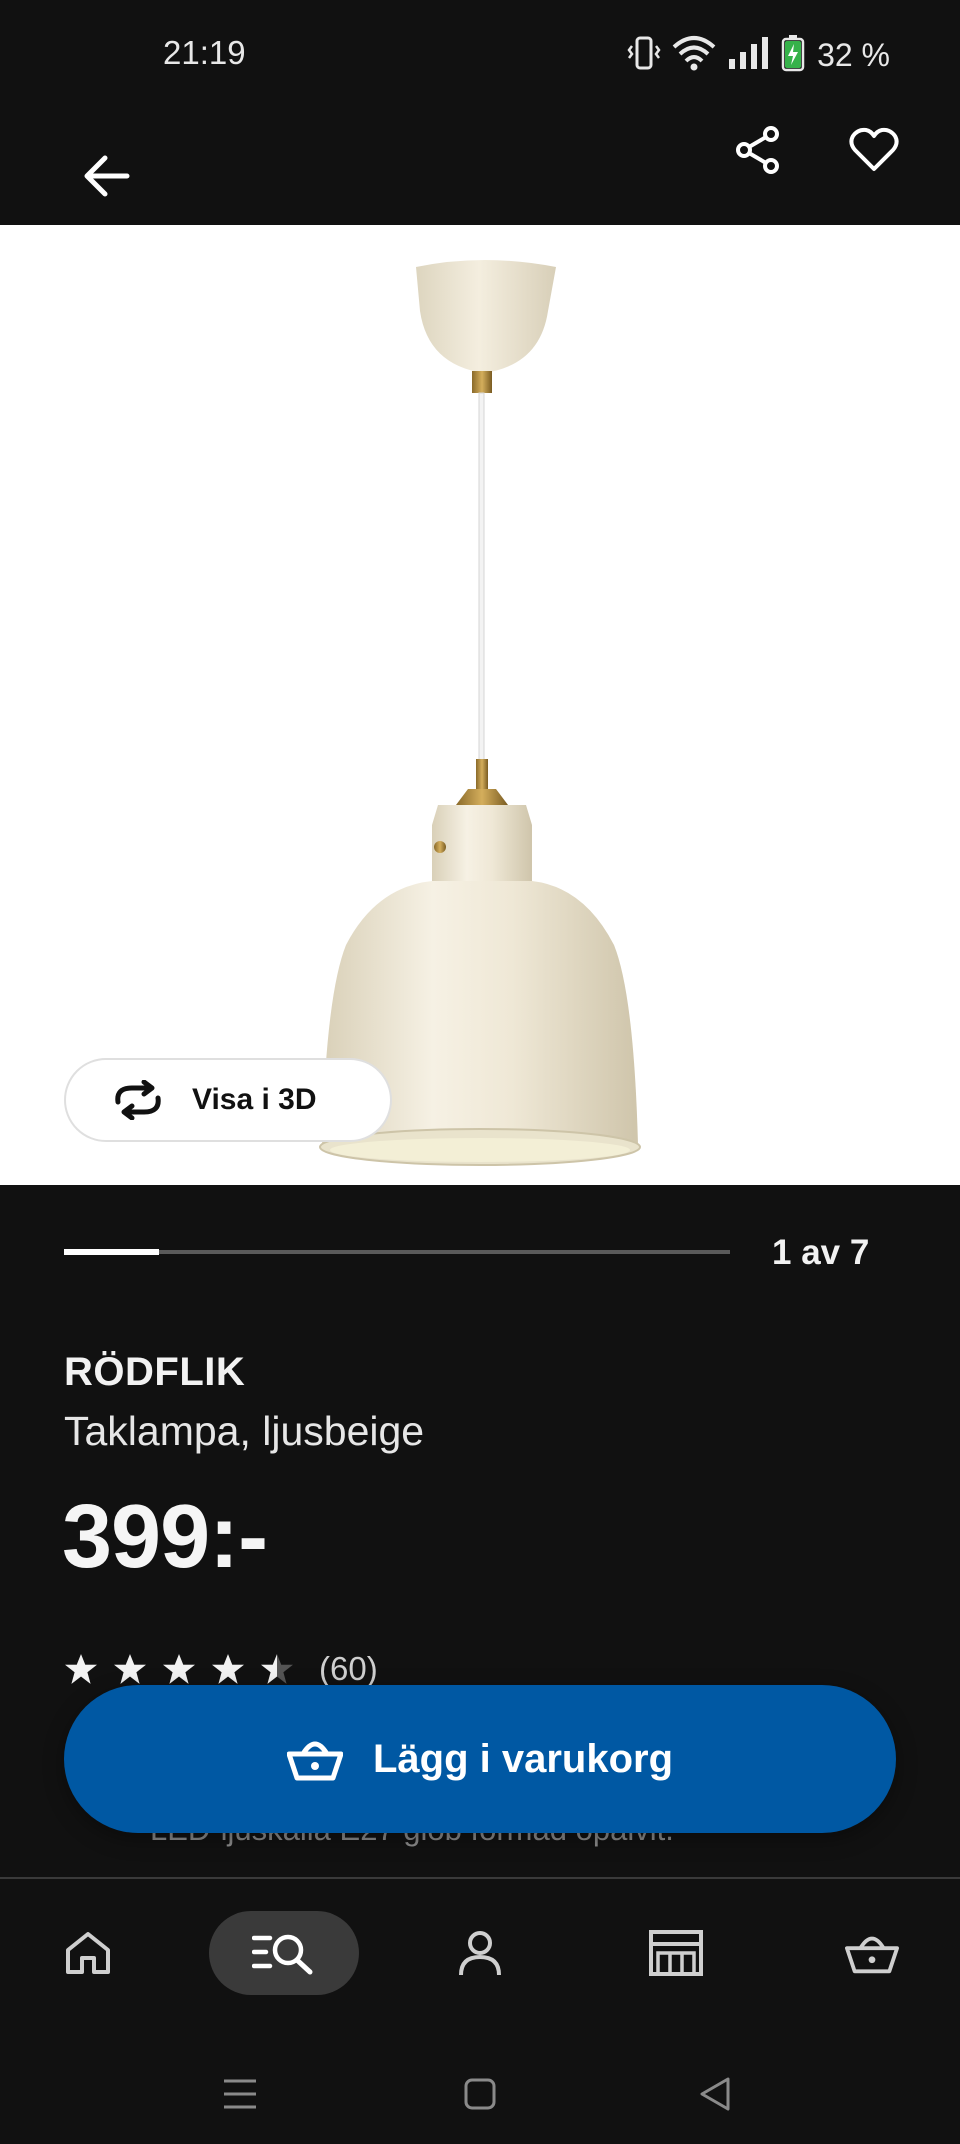  I want to click on nav-basket, so click(872, 1953).